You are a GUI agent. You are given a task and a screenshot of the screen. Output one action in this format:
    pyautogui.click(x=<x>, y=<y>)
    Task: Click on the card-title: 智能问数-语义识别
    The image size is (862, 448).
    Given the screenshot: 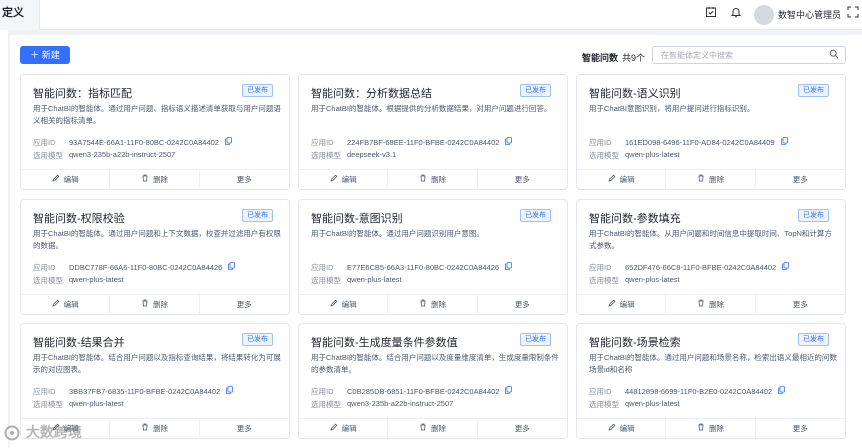 What is the action you would take?
    pyautogui.click(x=635, y=93)
    